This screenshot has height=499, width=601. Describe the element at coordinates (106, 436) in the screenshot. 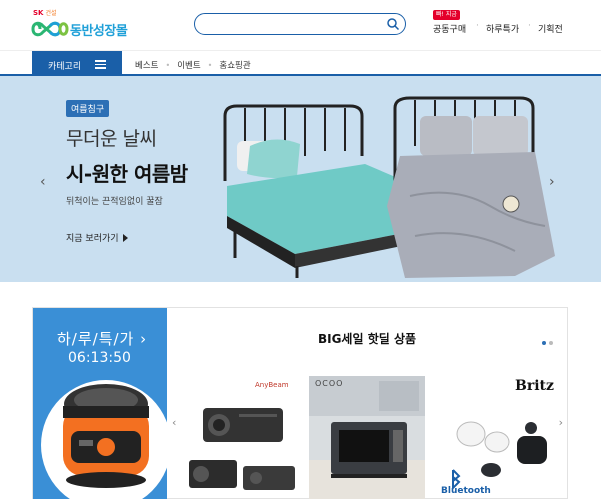

I see `rice-cooker-image` at that location.